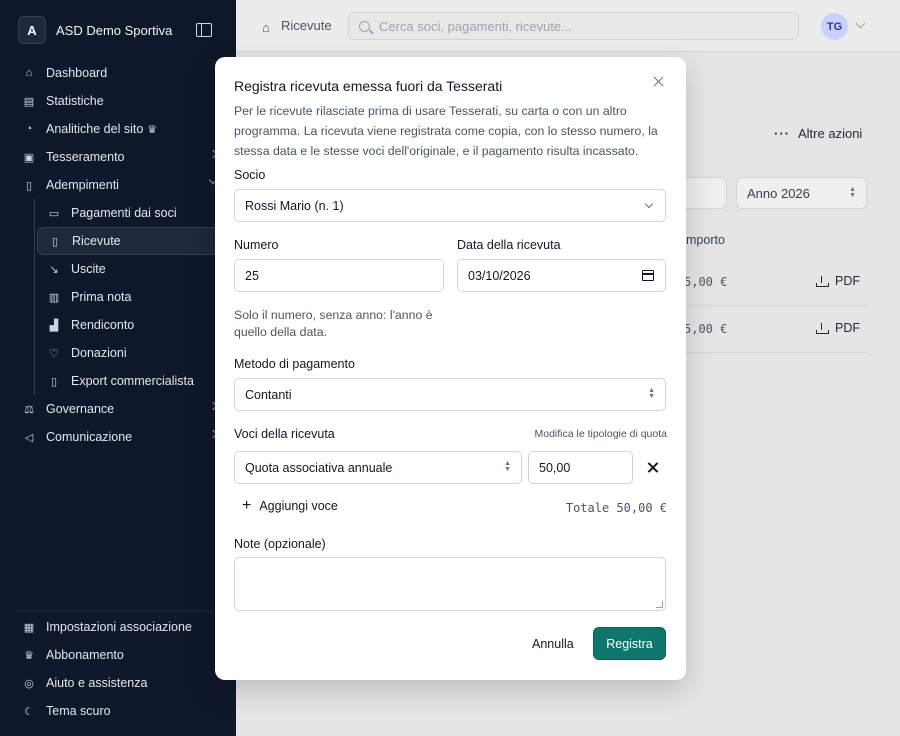 Image resolution: width=900 pixels, height=736 pixels. What do you see at coordinates (54, 213) in the screenshot?
I see `credit-card-icon: ▭` at bounding box center [54, 213].